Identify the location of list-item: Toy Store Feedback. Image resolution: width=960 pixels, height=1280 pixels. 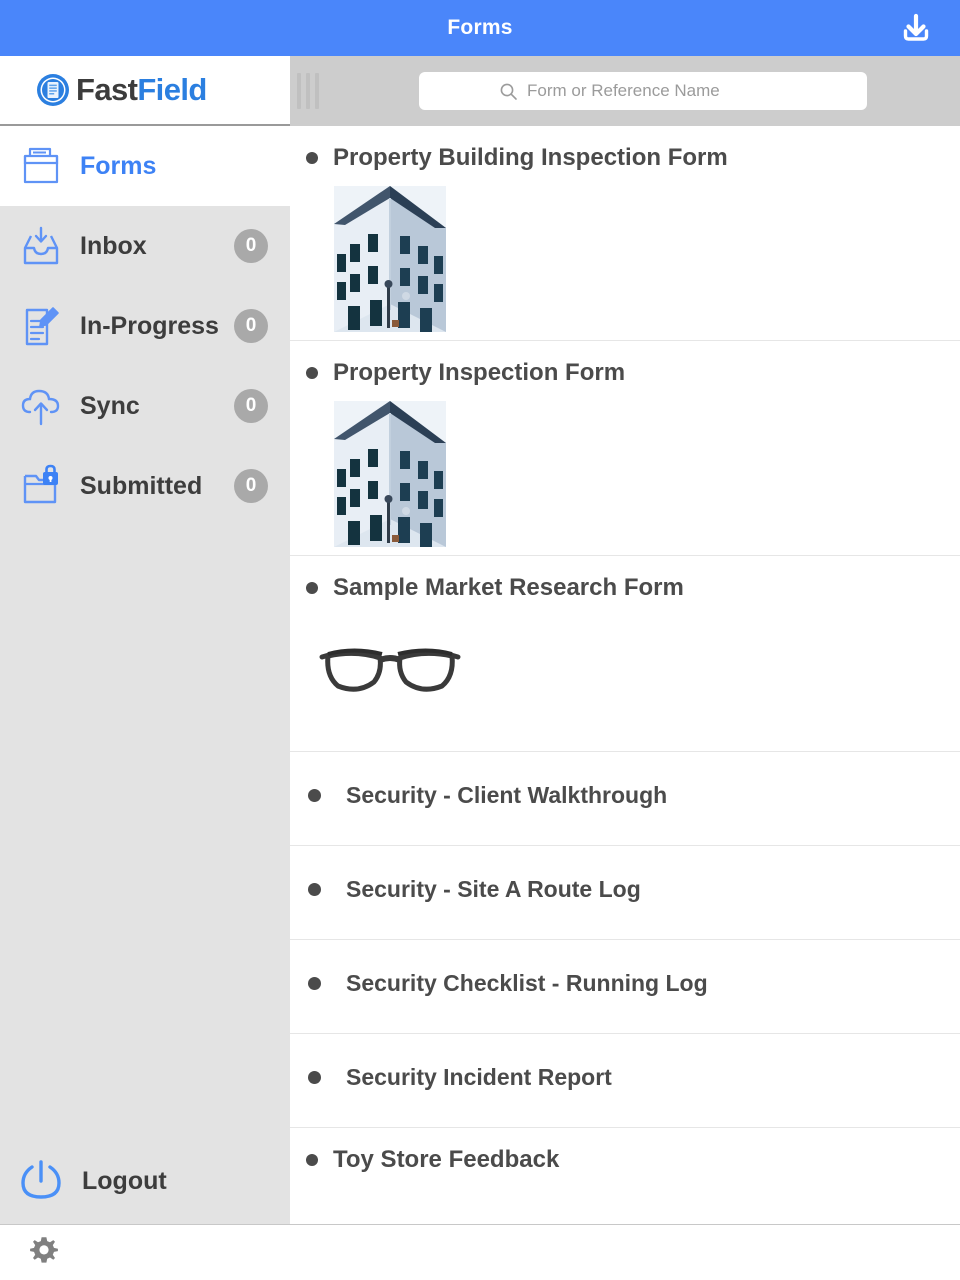
(625, 1176).